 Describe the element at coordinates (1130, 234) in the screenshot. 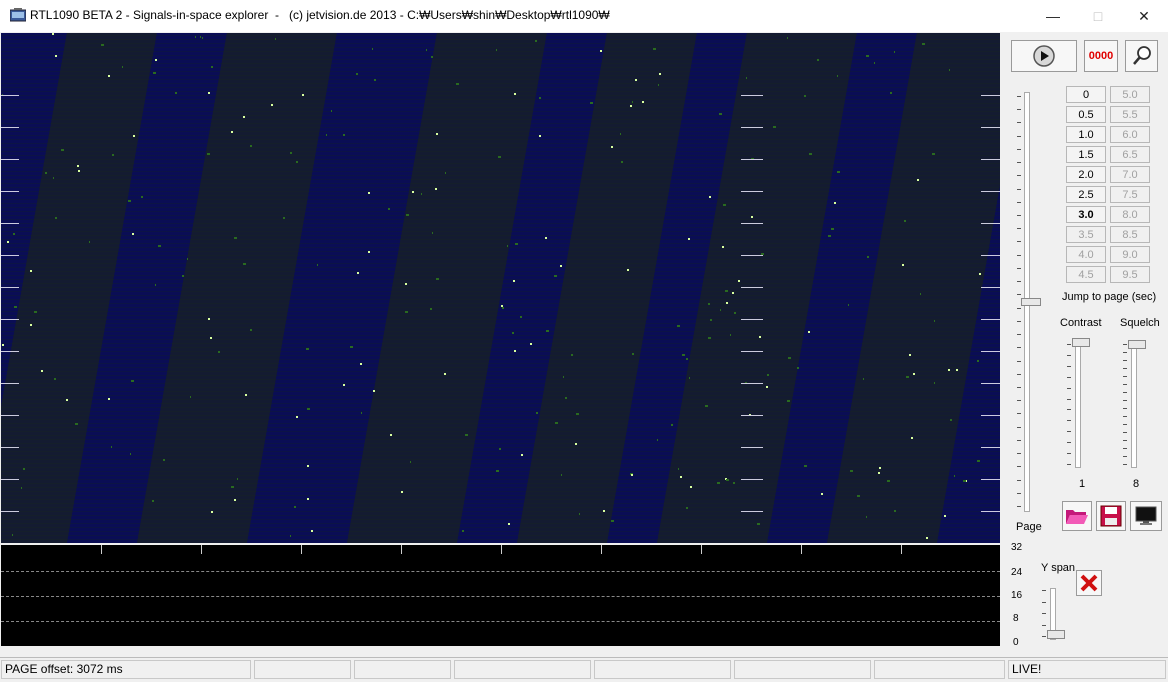

I see `jump-button: 8.5` at that location.